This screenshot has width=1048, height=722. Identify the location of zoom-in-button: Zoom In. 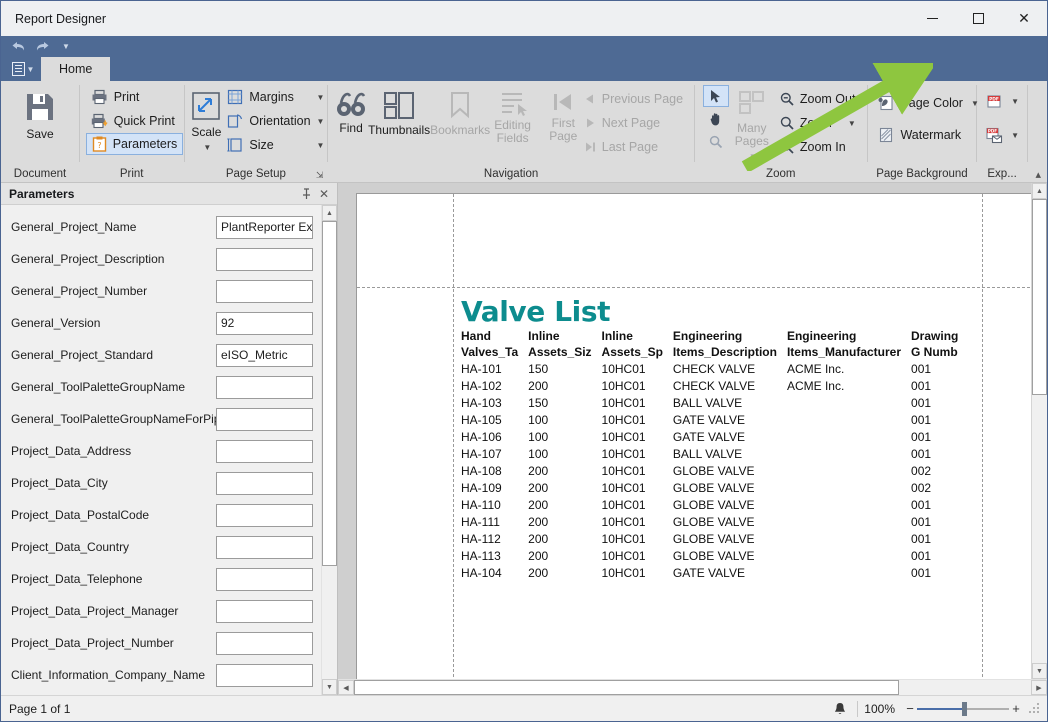
(818, 147).